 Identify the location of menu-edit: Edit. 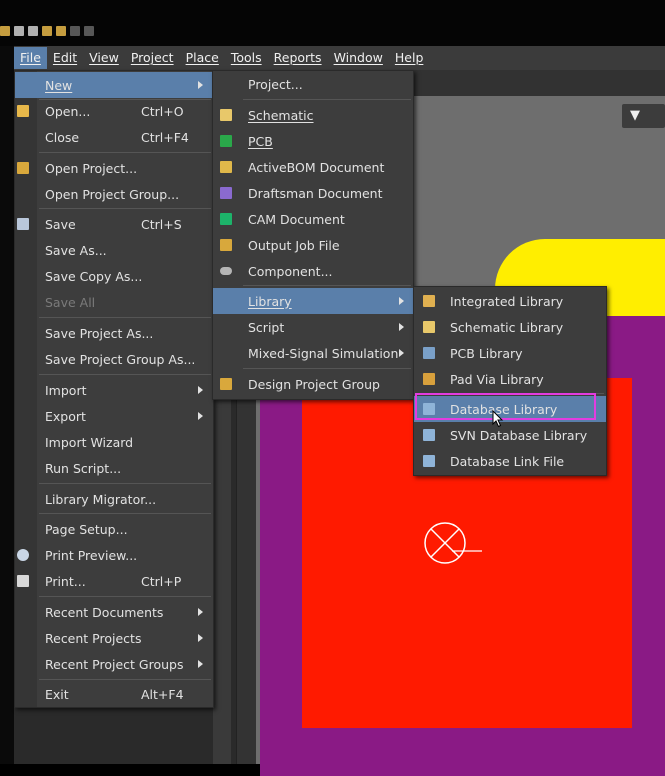
(65, 58).